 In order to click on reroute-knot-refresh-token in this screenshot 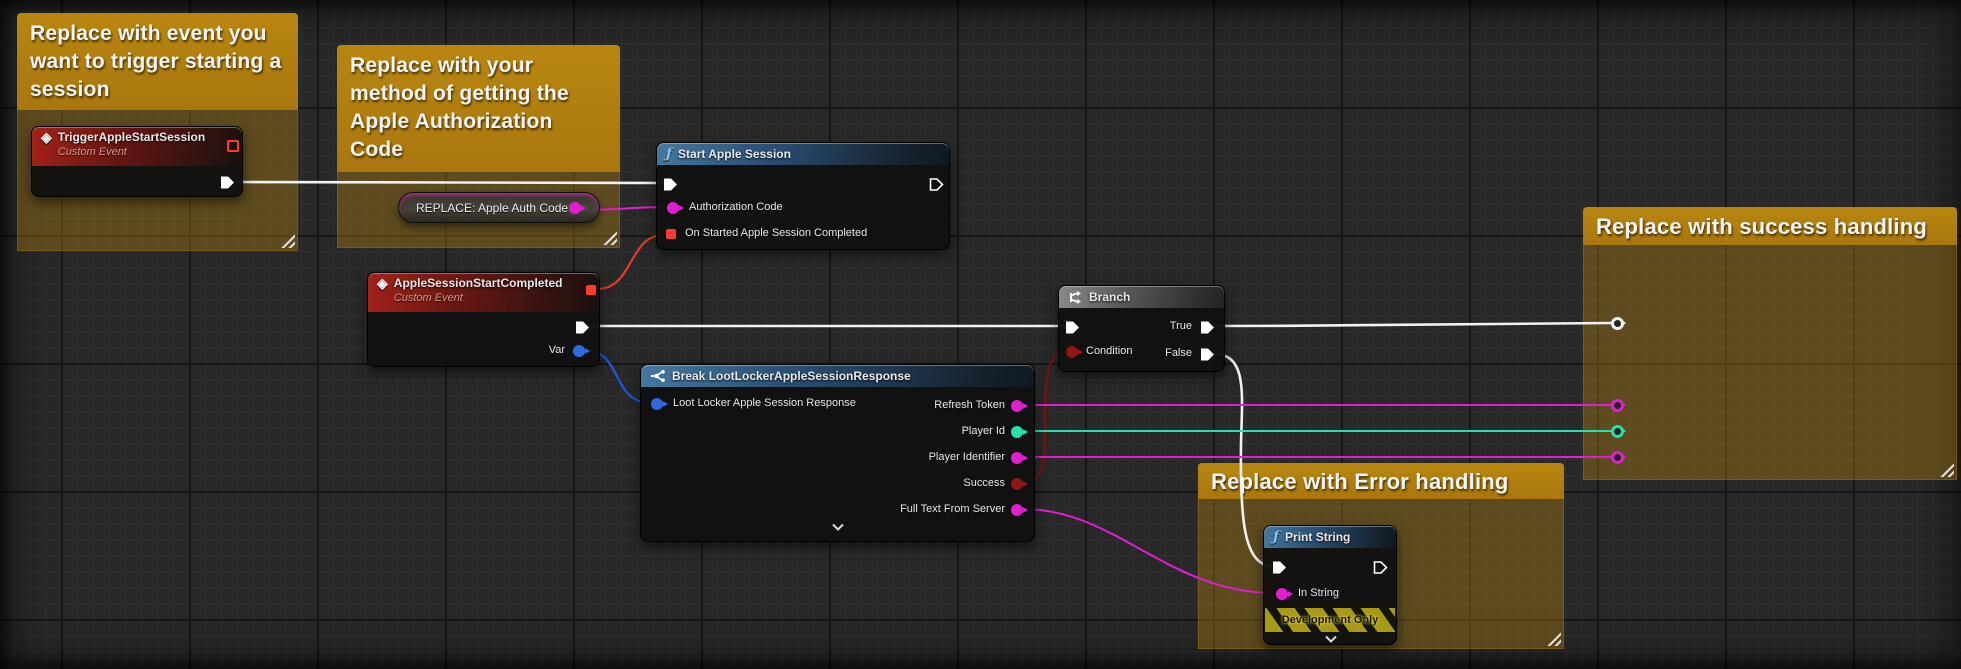, I will do `click(1618, 405)`.